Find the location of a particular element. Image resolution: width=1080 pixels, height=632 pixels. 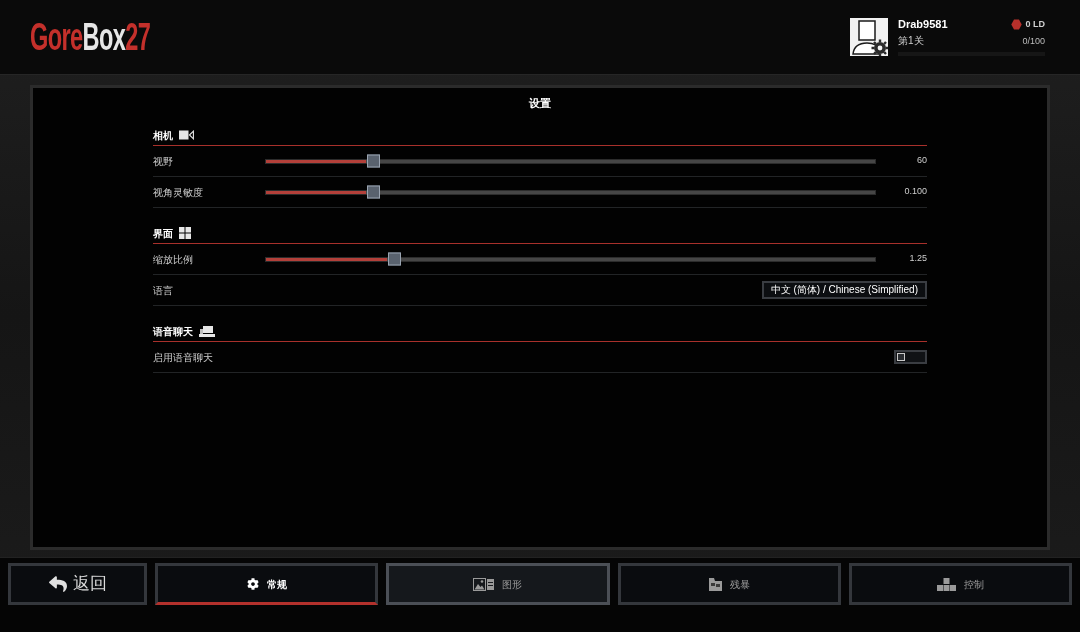

grid-icon is located at coordinates (185, 233).